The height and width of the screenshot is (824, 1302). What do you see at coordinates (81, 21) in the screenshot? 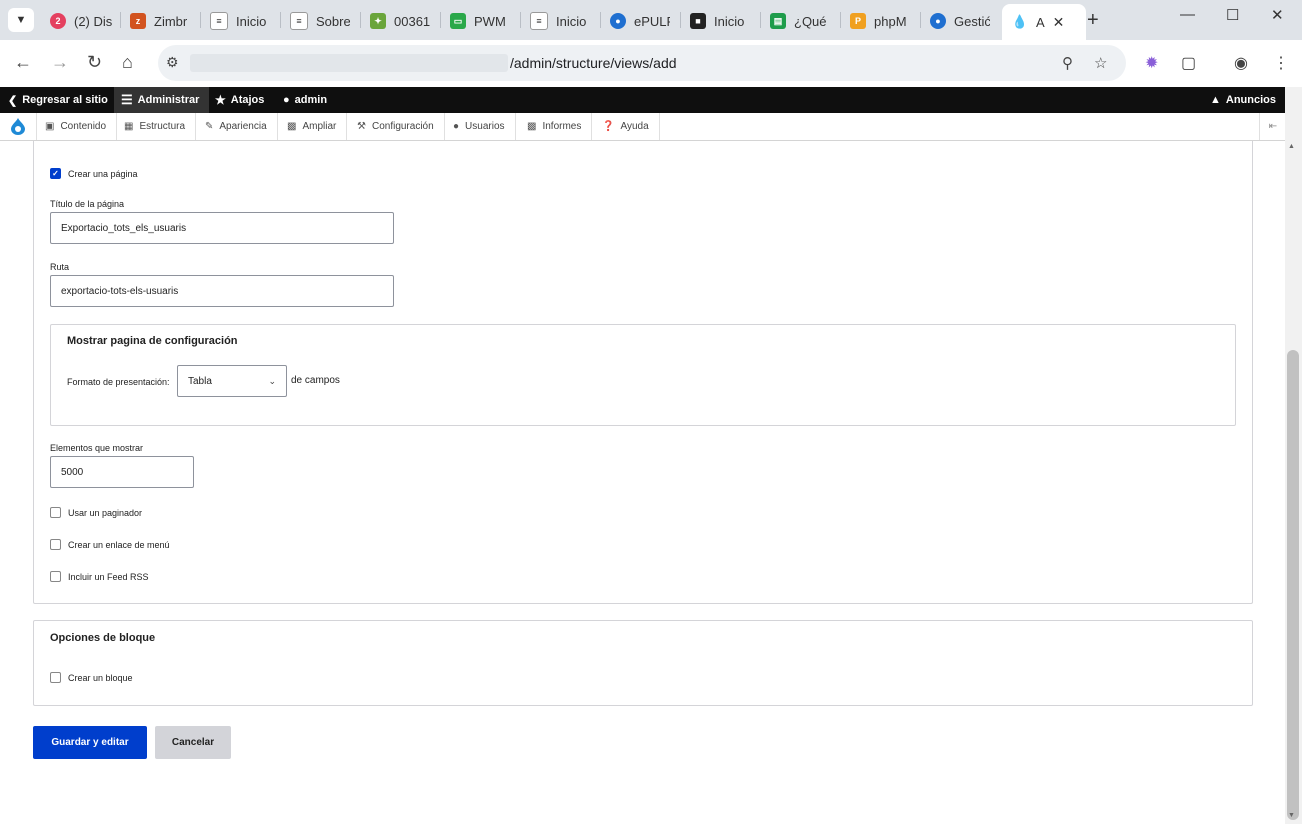
I see `browser-tab: 2 (2) Dis` at bounding box center [81, 21].